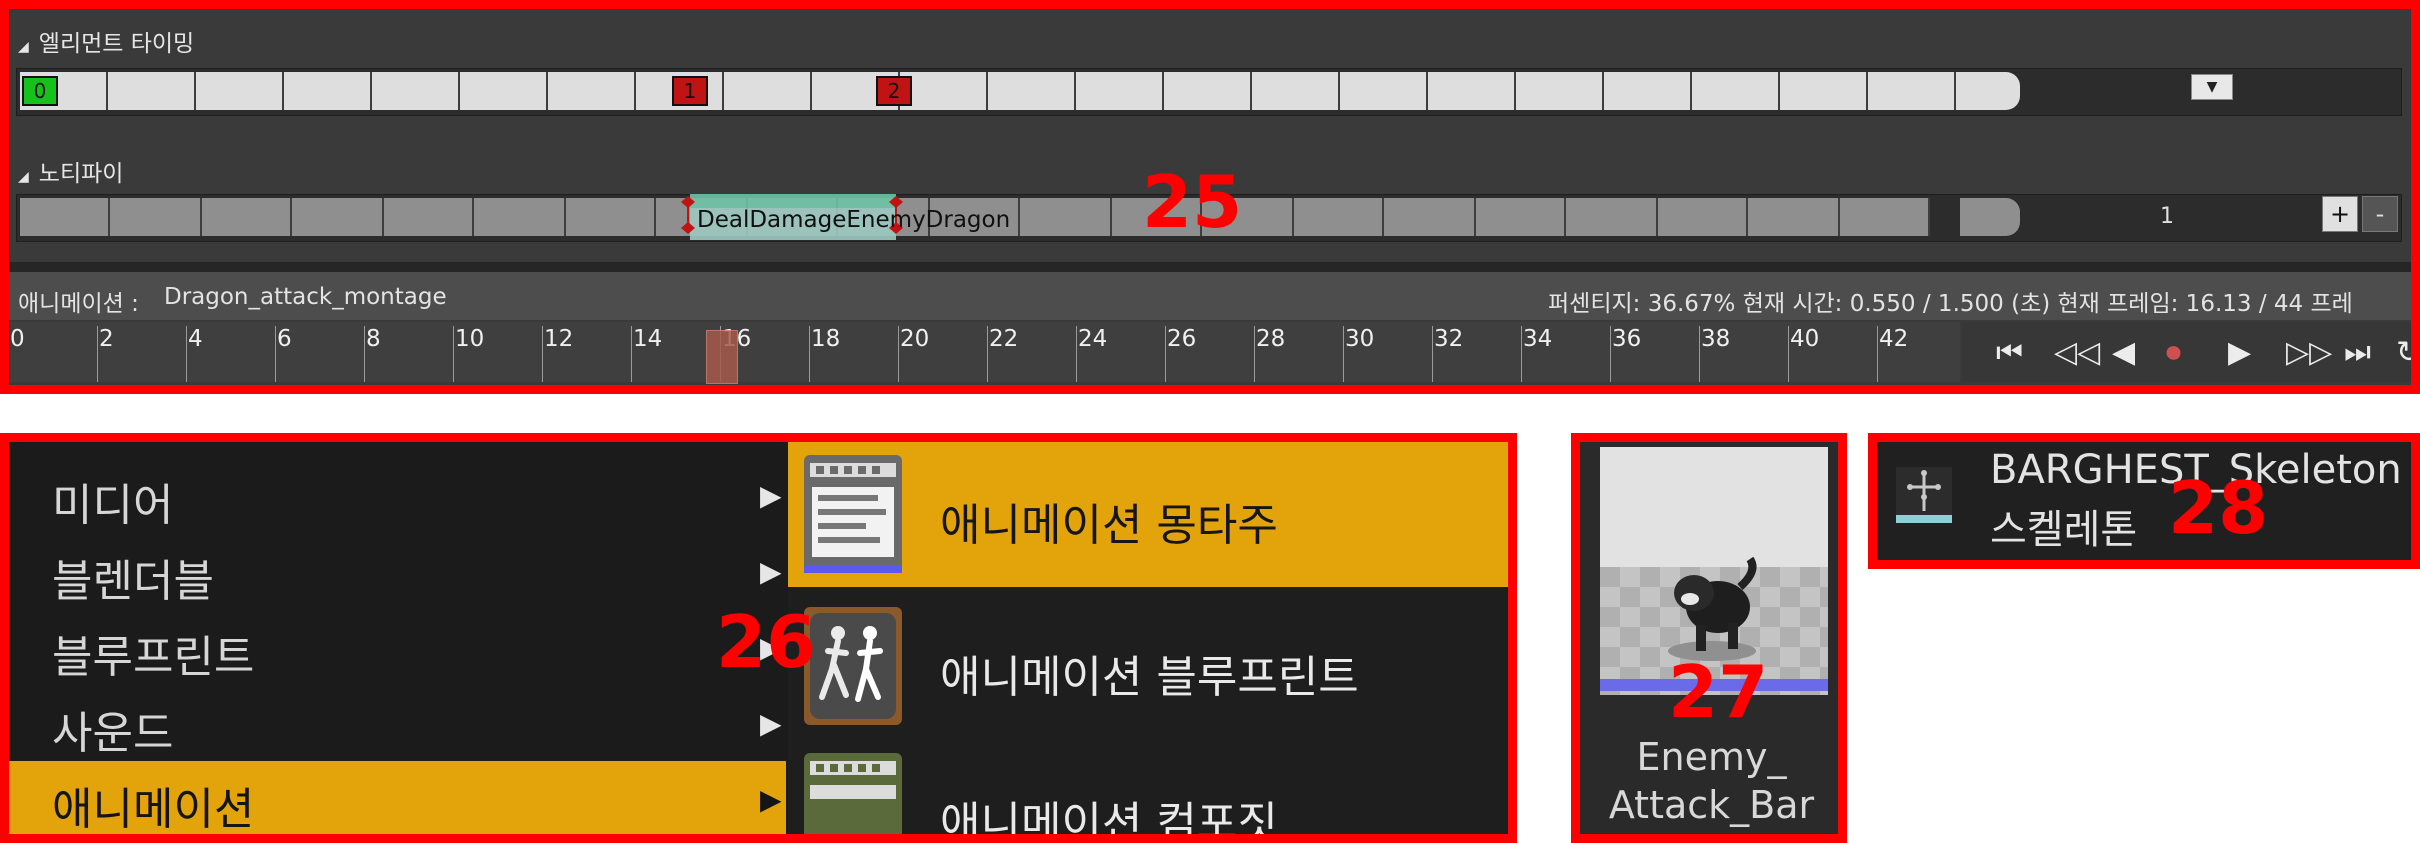 The image size is (2420, 843). I want to click on callout-25: 25, so click(1192, 202).